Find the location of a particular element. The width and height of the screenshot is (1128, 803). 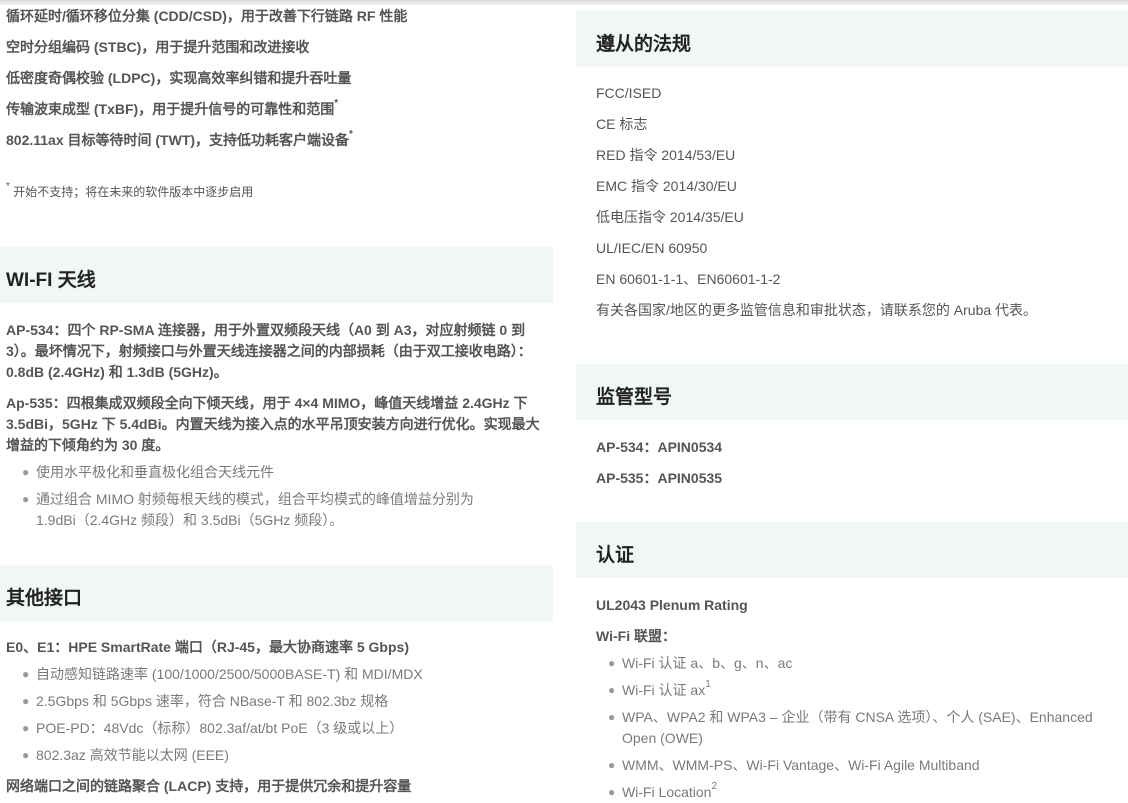

wifi-alliance-label: Wi-Fi 联盟： is located at coordinates (636, 636).